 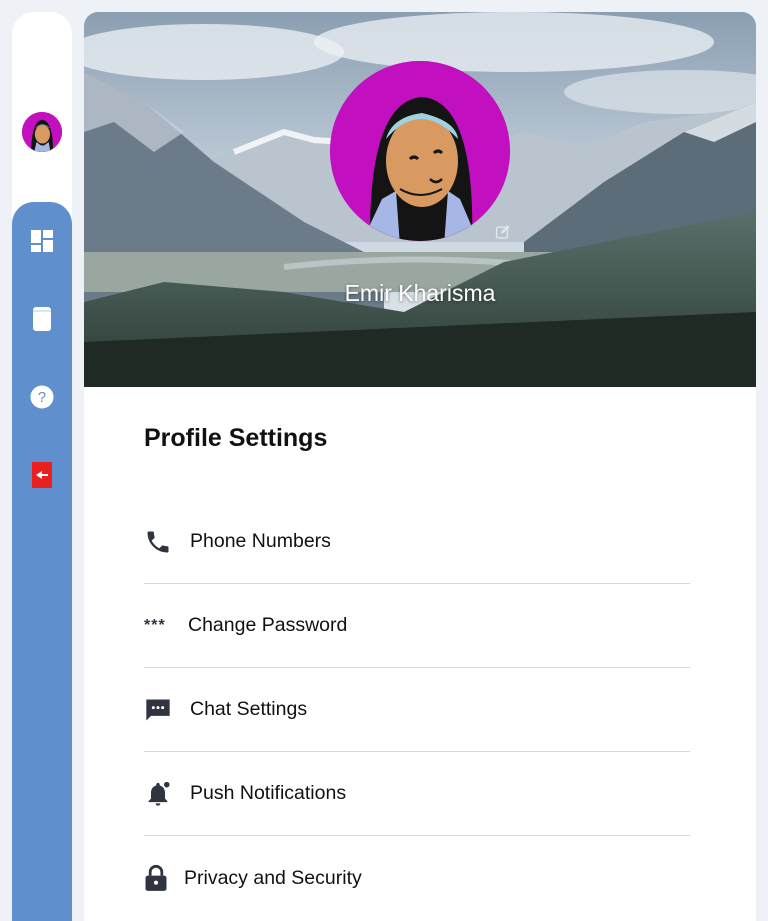 I want to click on profile-avatar, so click(x=420, y=151).